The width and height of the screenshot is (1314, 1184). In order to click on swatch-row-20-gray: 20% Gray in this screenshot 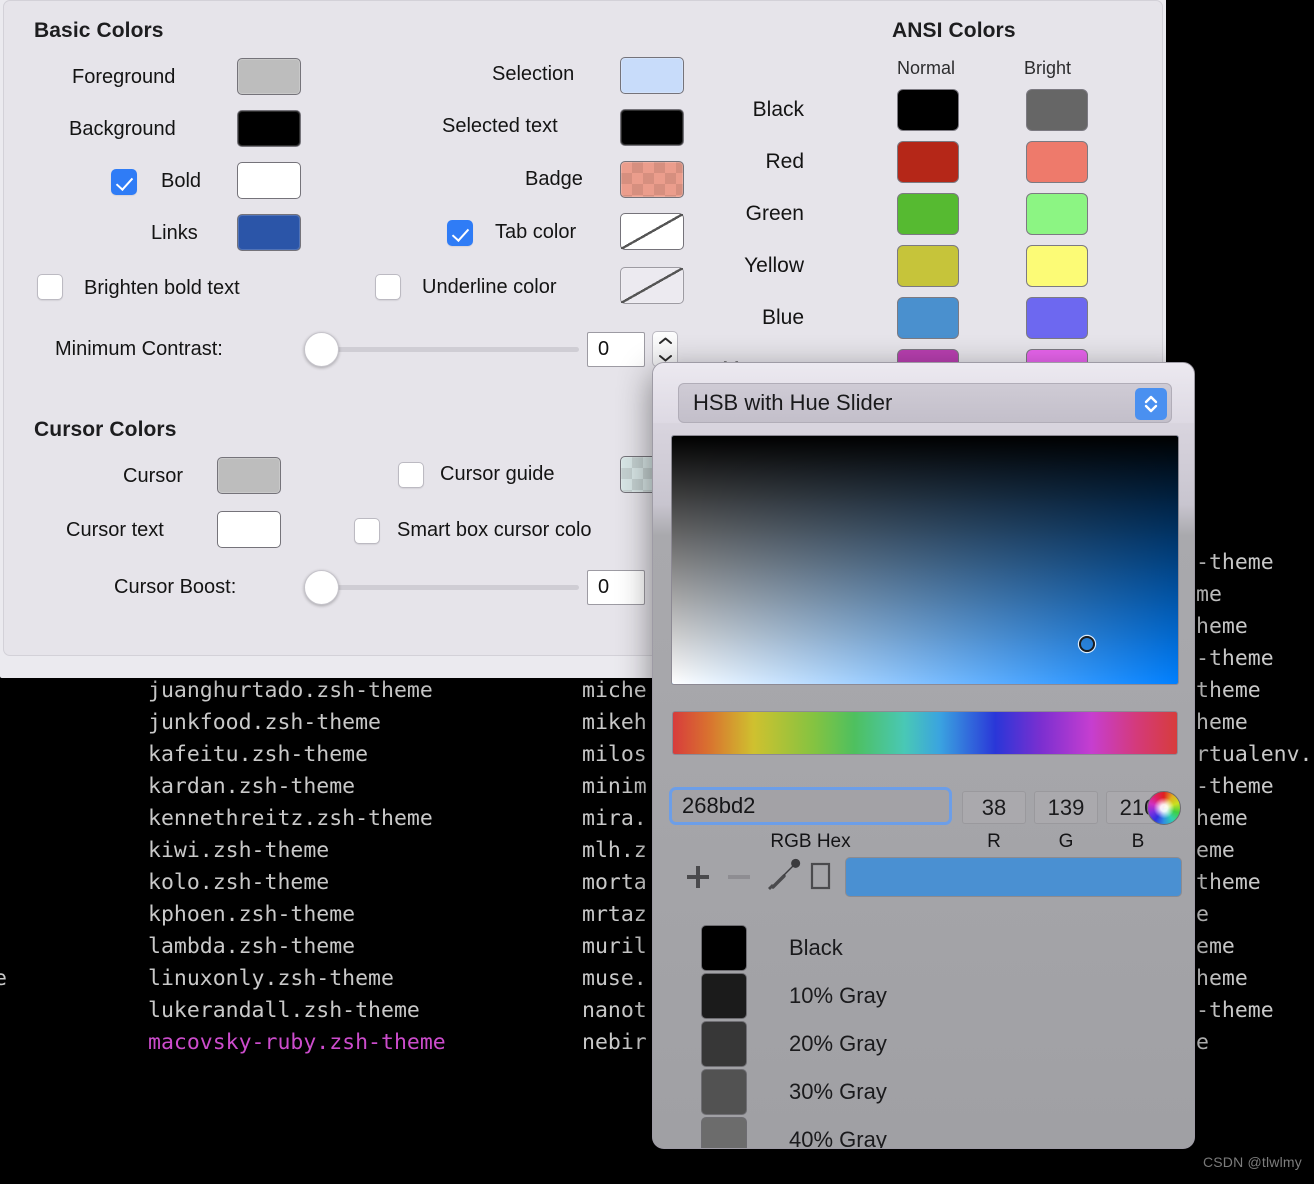, I will do `click(794, 1044)`.